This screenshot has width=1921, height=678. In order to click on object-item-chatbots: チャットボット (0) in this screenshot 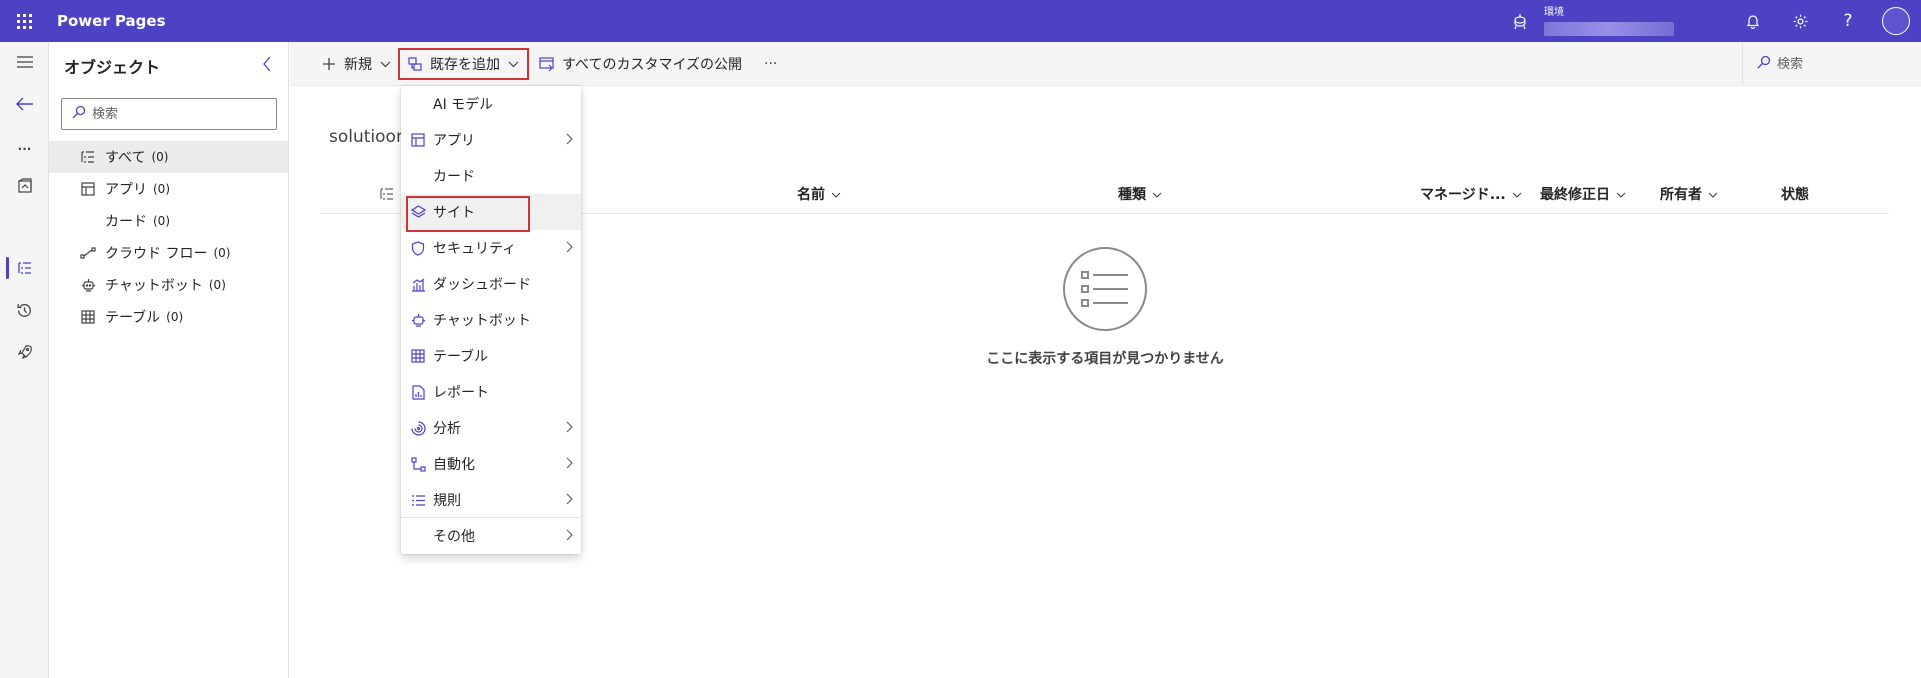, I will do `click(168, 285)`.